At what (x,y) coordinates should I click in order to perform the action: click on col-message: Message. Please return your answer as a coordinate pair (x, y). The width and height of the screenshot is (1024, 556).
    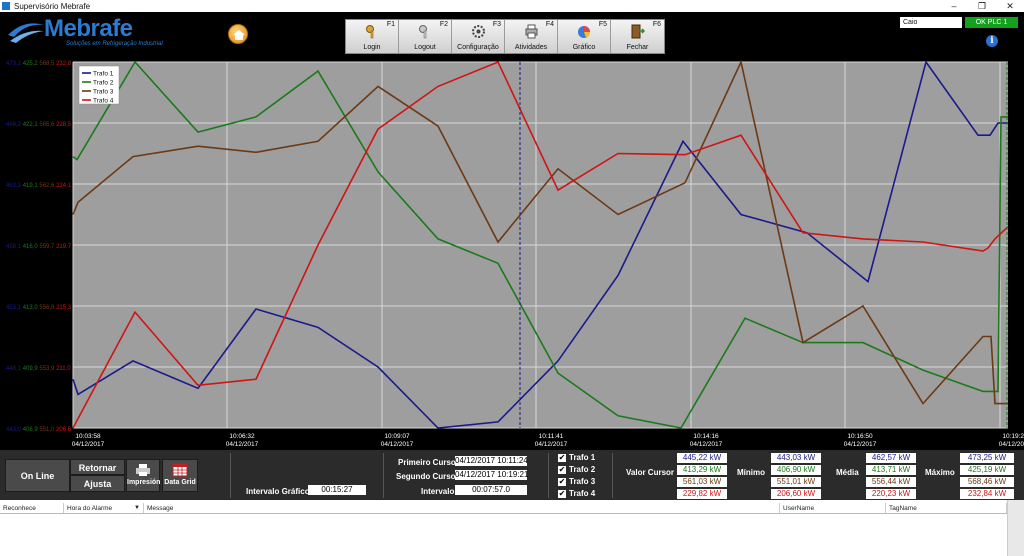
    Looking at the image, I should click on (462, 508).